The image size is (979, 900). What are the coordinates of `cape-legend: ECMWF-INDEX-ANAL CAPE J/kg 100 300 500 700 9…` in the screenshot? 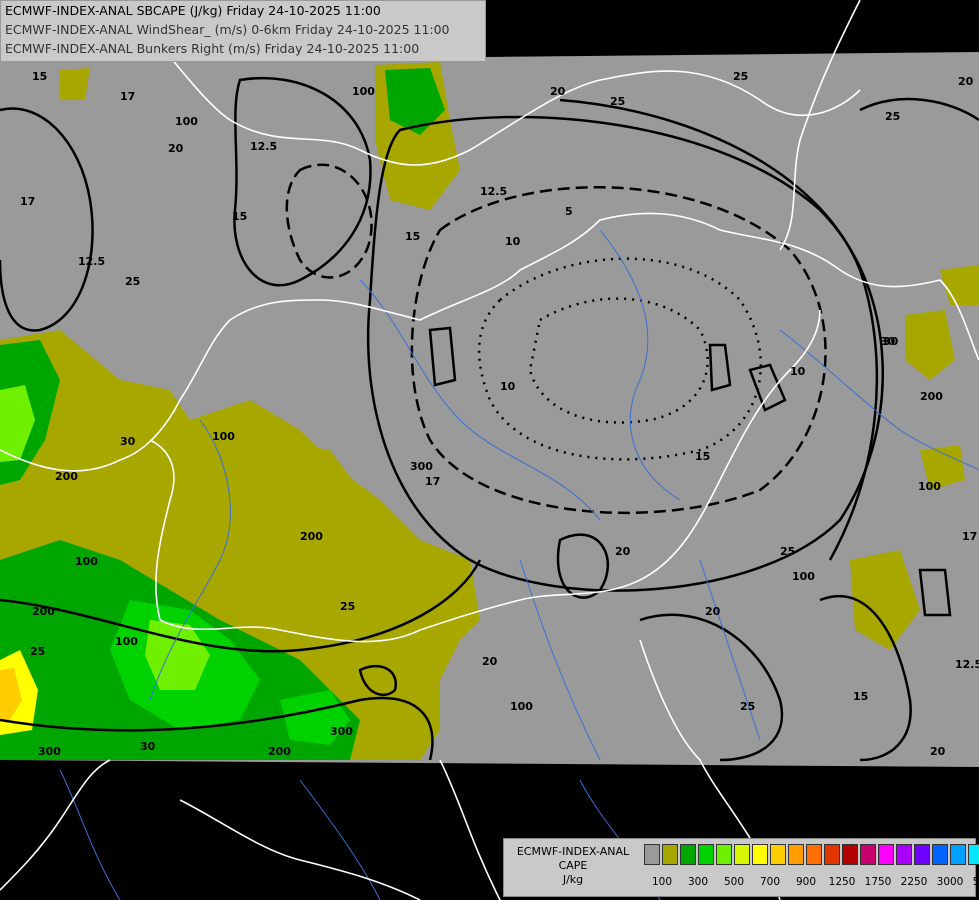 It's located at (741, 867).